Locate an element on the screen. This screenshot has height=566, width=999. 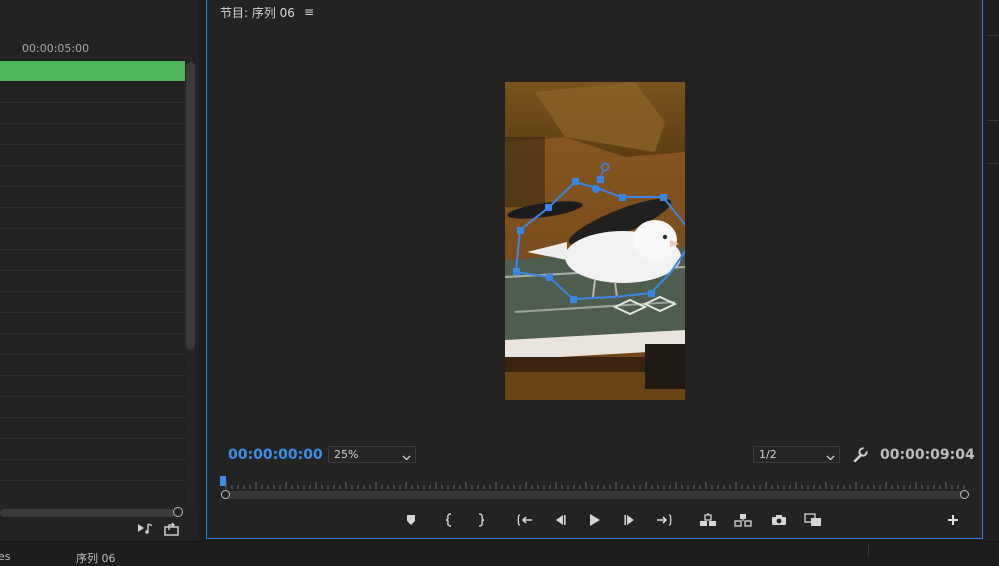
resolution-dropdown: 1/2 is located at coordinates (796, 454).